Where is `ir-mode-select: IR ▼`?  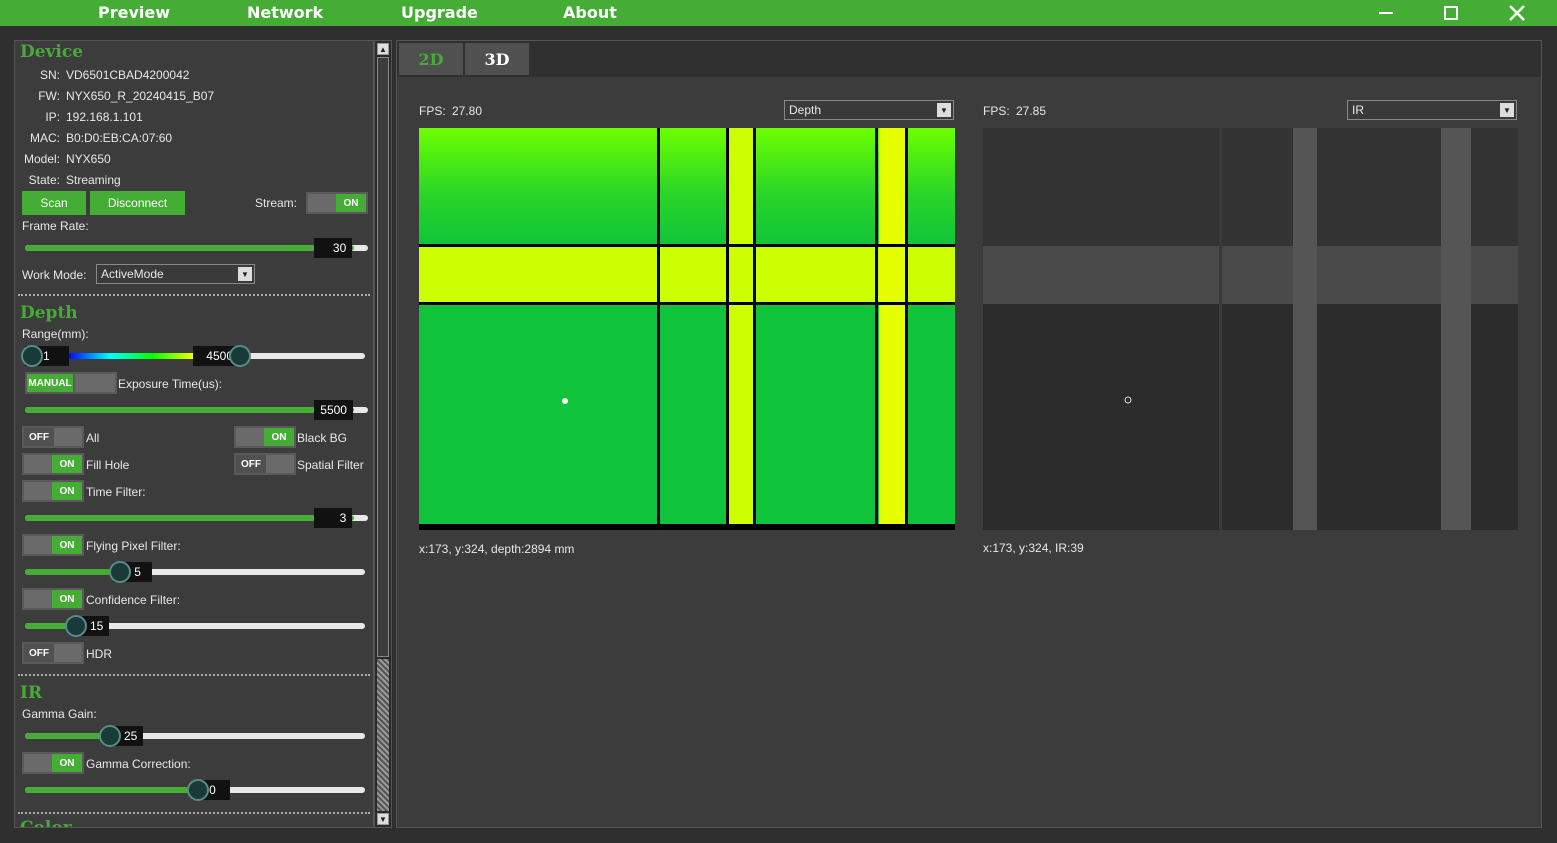 ir-mode-select: IR ▼ is located at coordinates (1432, 110).